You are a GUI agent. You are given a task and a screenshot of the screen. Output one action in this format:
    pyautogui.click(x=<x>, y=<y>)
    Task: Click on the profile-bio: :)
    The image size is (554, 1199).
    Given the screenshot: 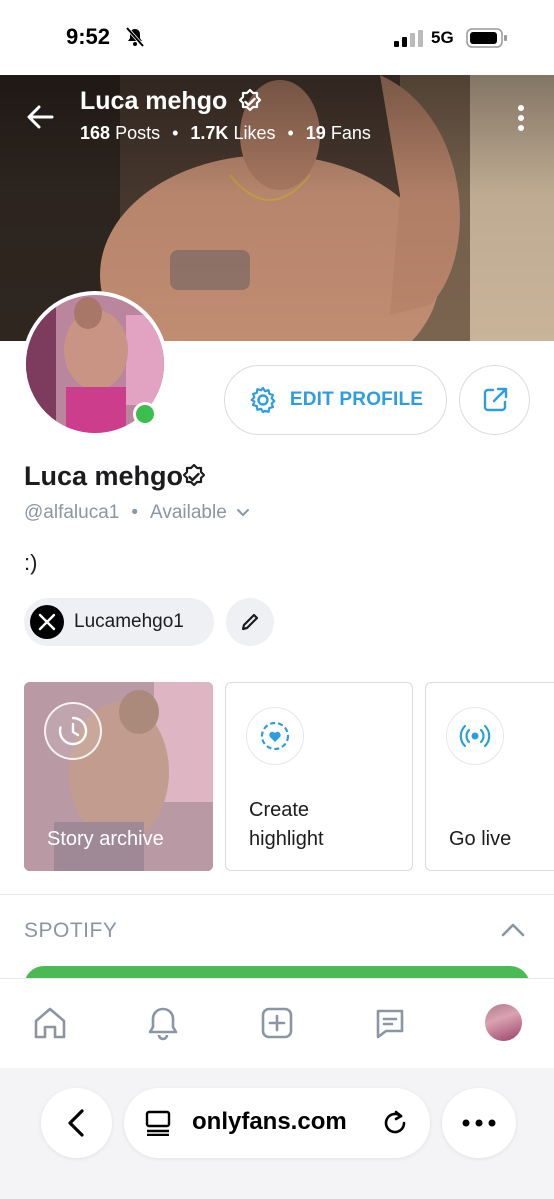 What is the action you would take?
    pyautogui.click(x=31, y=562)
    